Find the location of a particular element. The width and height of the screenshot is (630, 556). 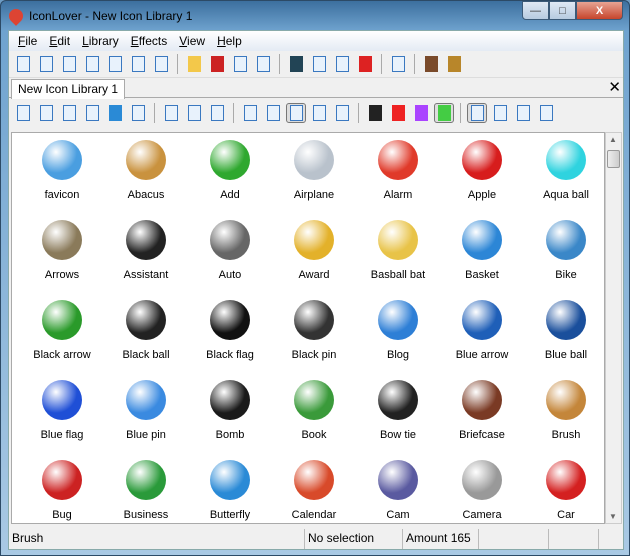

icon-item-basball-bat: Basball bat is located at coordinates (398, 255).